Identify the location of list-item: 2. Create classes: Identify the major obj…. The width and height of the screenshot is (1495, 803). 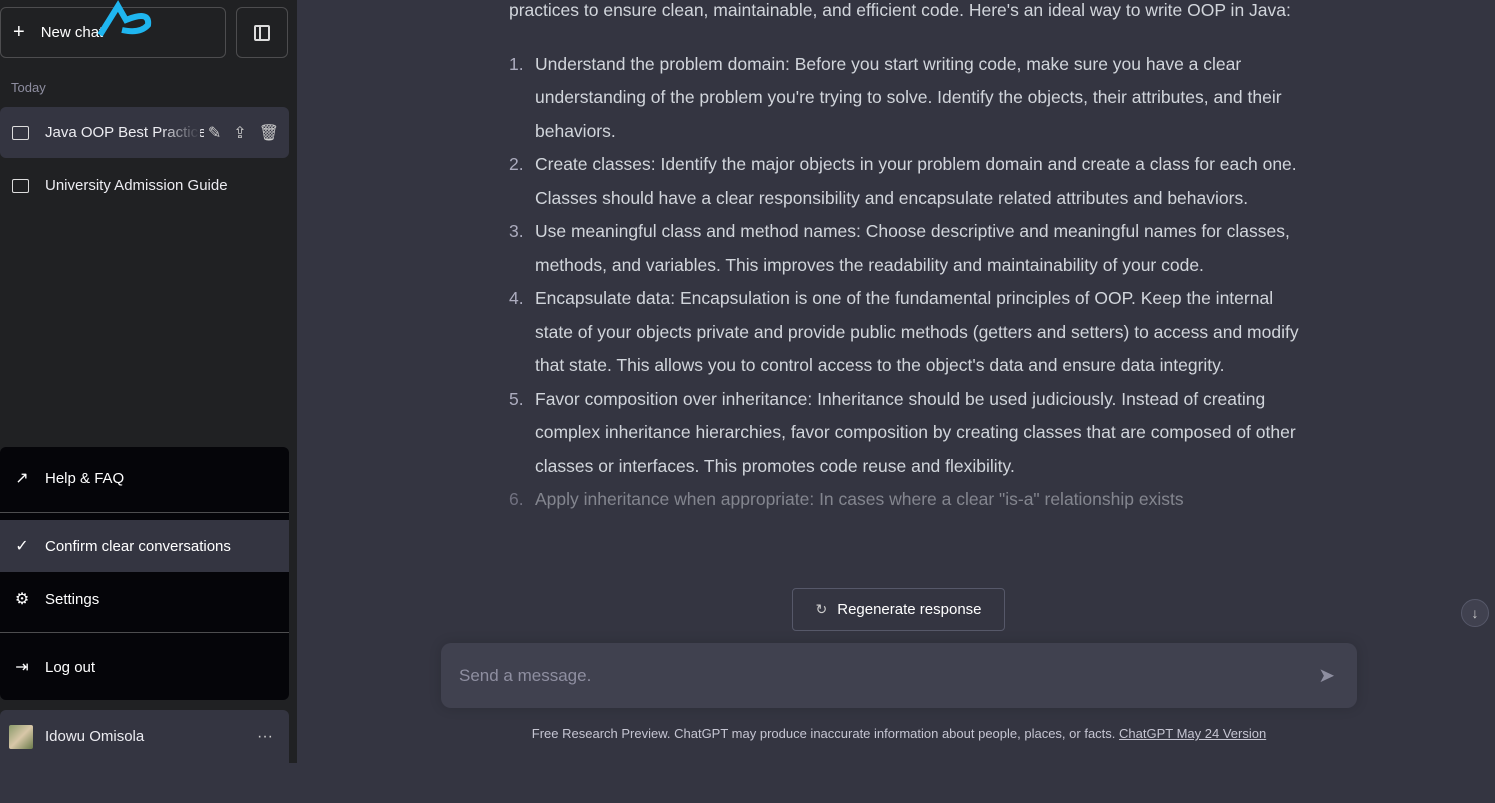
(903, 181).